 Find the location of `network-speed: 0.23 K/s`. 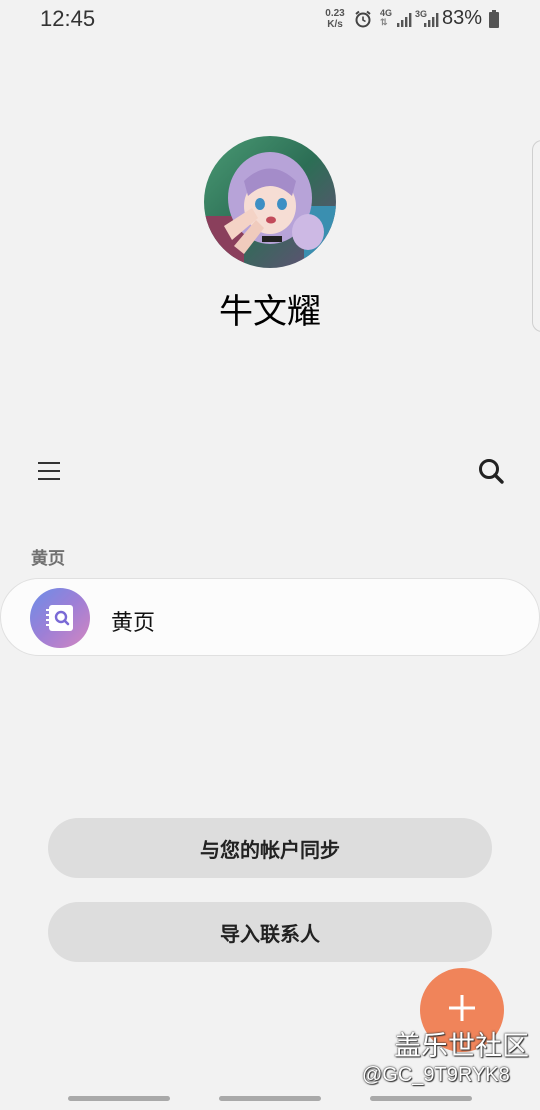

network-speed: 0.23 K/s is located at coordinates (335, 19).